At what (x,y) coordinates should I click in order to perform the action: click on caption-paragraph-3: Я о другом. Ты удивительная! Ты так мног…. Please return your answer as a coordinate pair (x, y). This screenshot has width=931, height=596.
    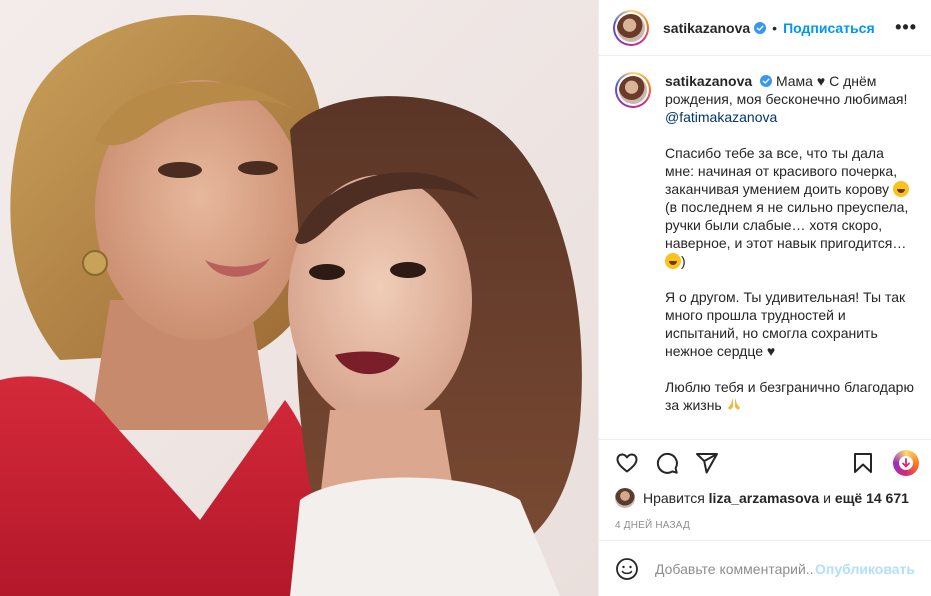
    Looking at the image, I should click on (785, 324).